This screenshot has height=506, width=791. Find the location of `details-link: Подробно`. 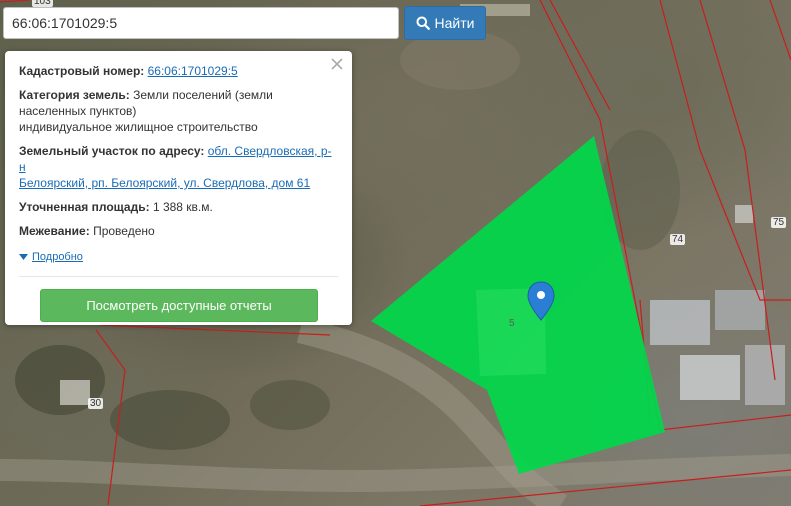

details-link: Подробно is located at coordinates (57, 257).